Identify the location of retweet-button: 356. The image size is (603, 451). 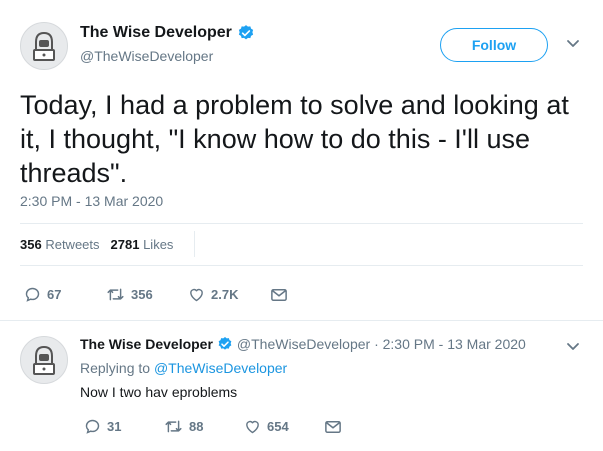
(147, 294).